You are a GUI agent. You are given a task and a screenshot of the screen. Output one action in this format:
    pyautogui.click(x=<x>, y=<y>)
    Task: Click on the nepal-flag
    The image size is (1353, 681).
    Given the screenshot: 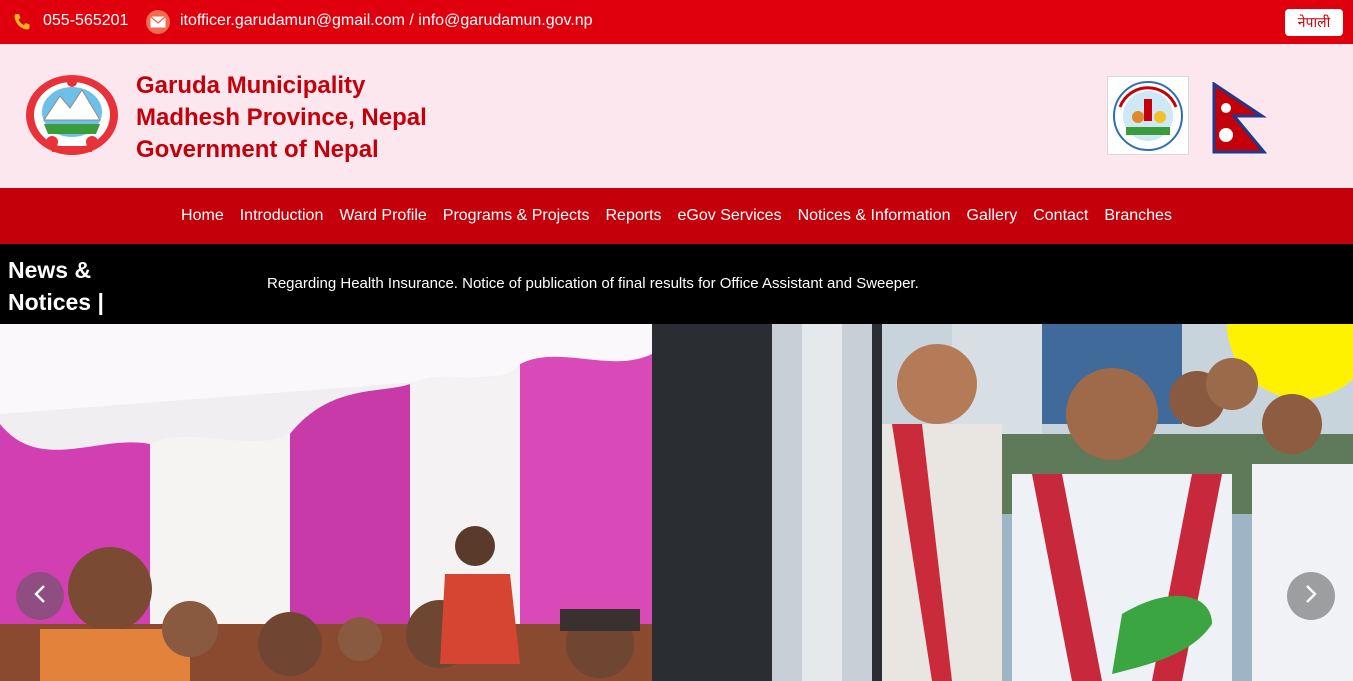 What is the action you would take?
    pyautogui.click(x=1240, y=117)
    